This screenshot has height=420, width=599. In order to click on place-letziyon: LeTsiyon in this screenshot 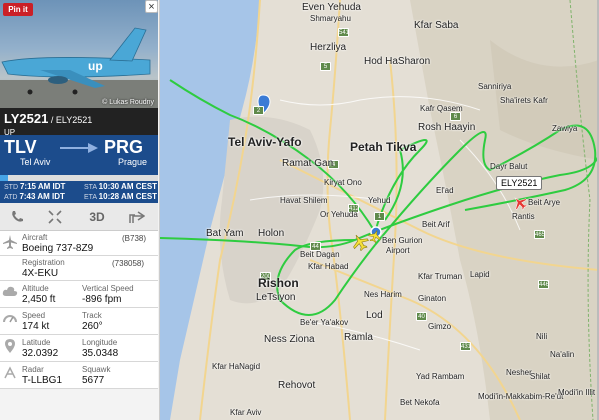, I will do `click(276, 297)`.